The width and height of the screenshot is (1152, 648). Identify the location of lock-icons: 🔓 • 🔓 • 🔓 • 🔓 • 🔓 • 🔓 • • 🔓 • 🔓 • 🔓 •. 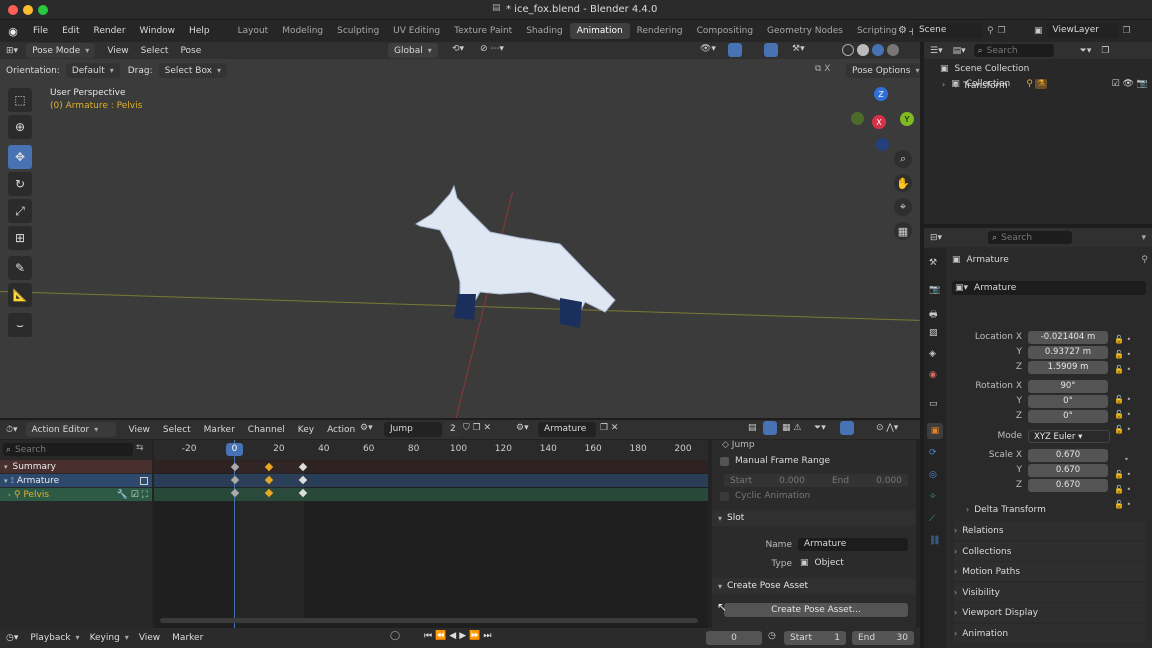
(1122, 422).